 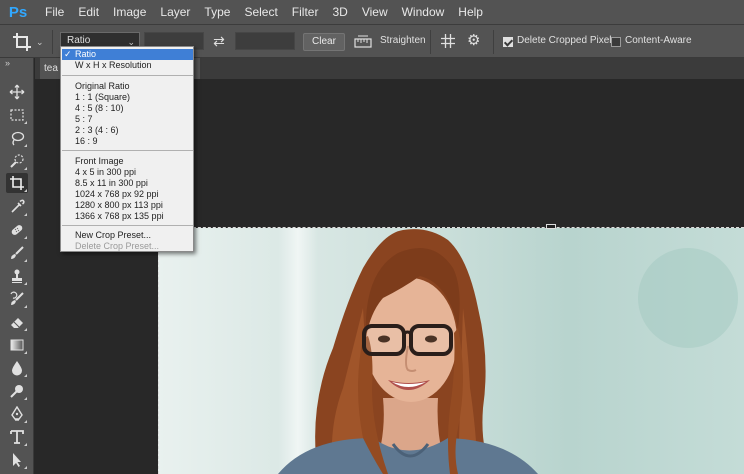 I want to click on dodge-icon, so click(x=17, y=391).